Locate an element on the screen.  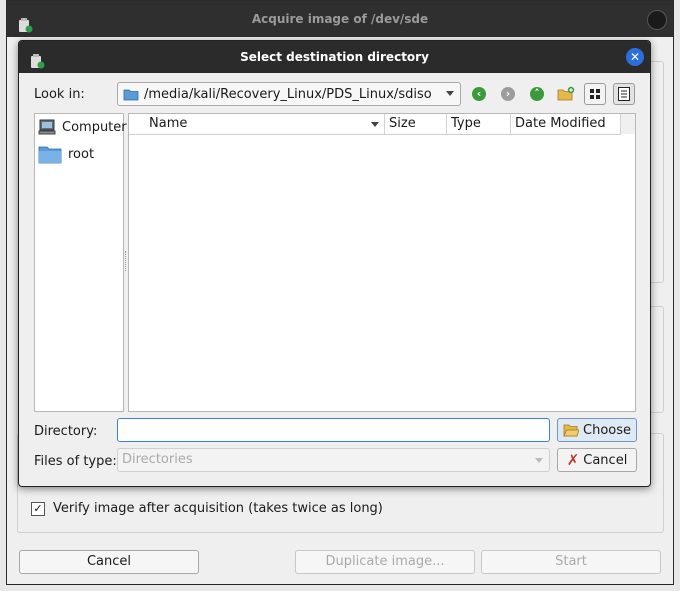
column-header-date-modified: Date Modified is located at coordinates (566, 124).